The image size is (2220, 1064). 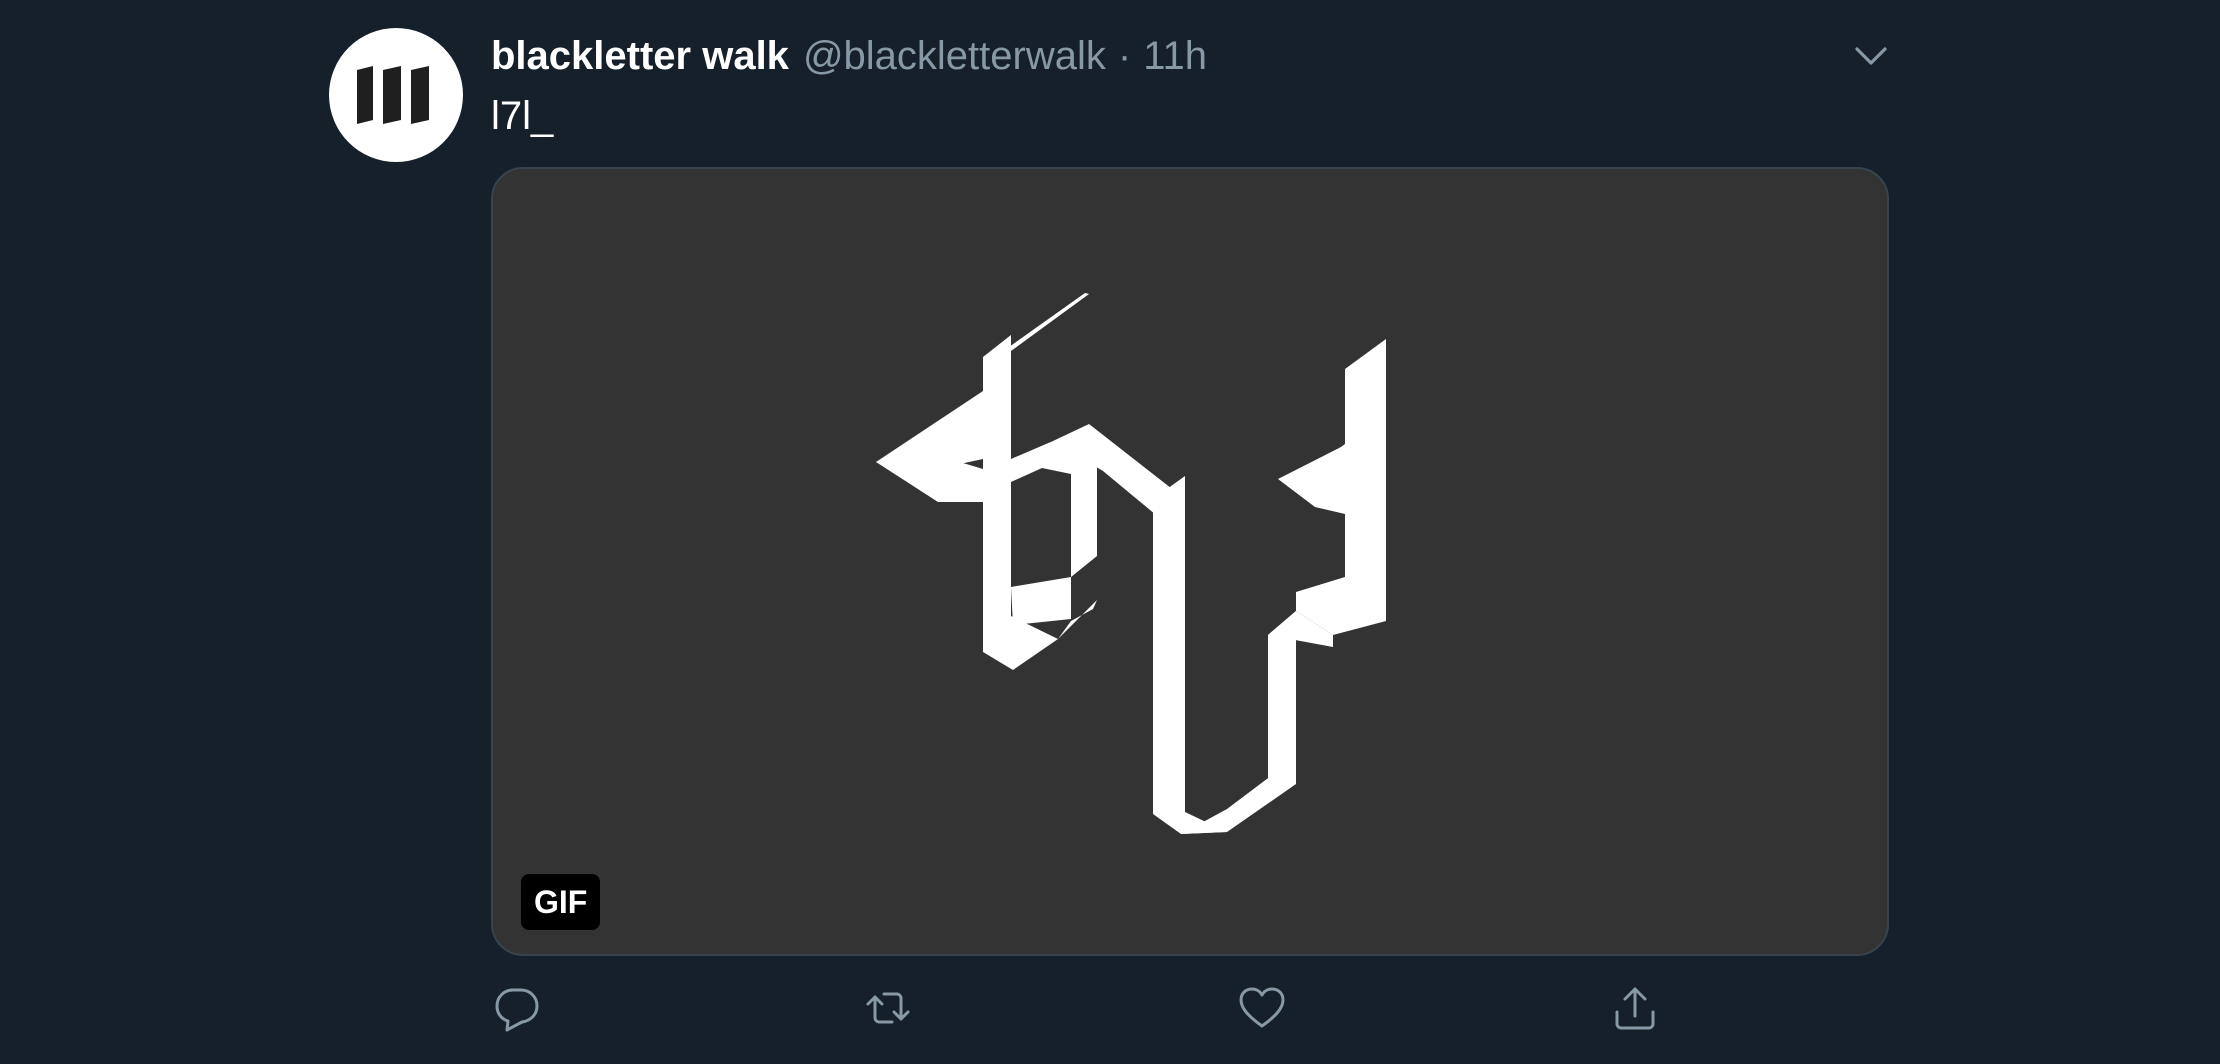 I want to click on chevron-down-icon, so click(x=1871, y=56).